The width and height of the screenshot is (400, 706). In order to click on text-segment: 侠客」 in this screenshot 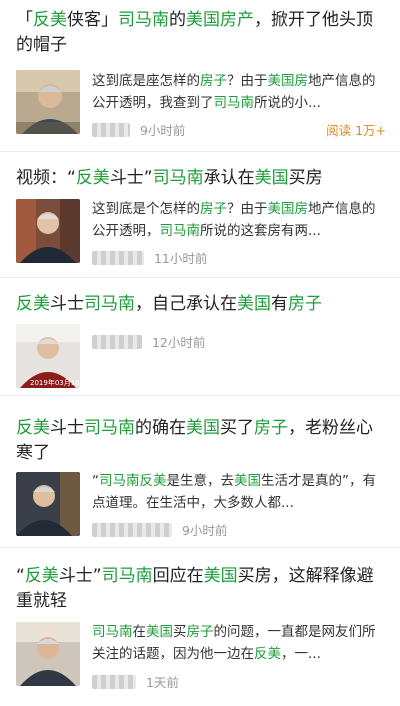, I will do `click(92, 20)`.